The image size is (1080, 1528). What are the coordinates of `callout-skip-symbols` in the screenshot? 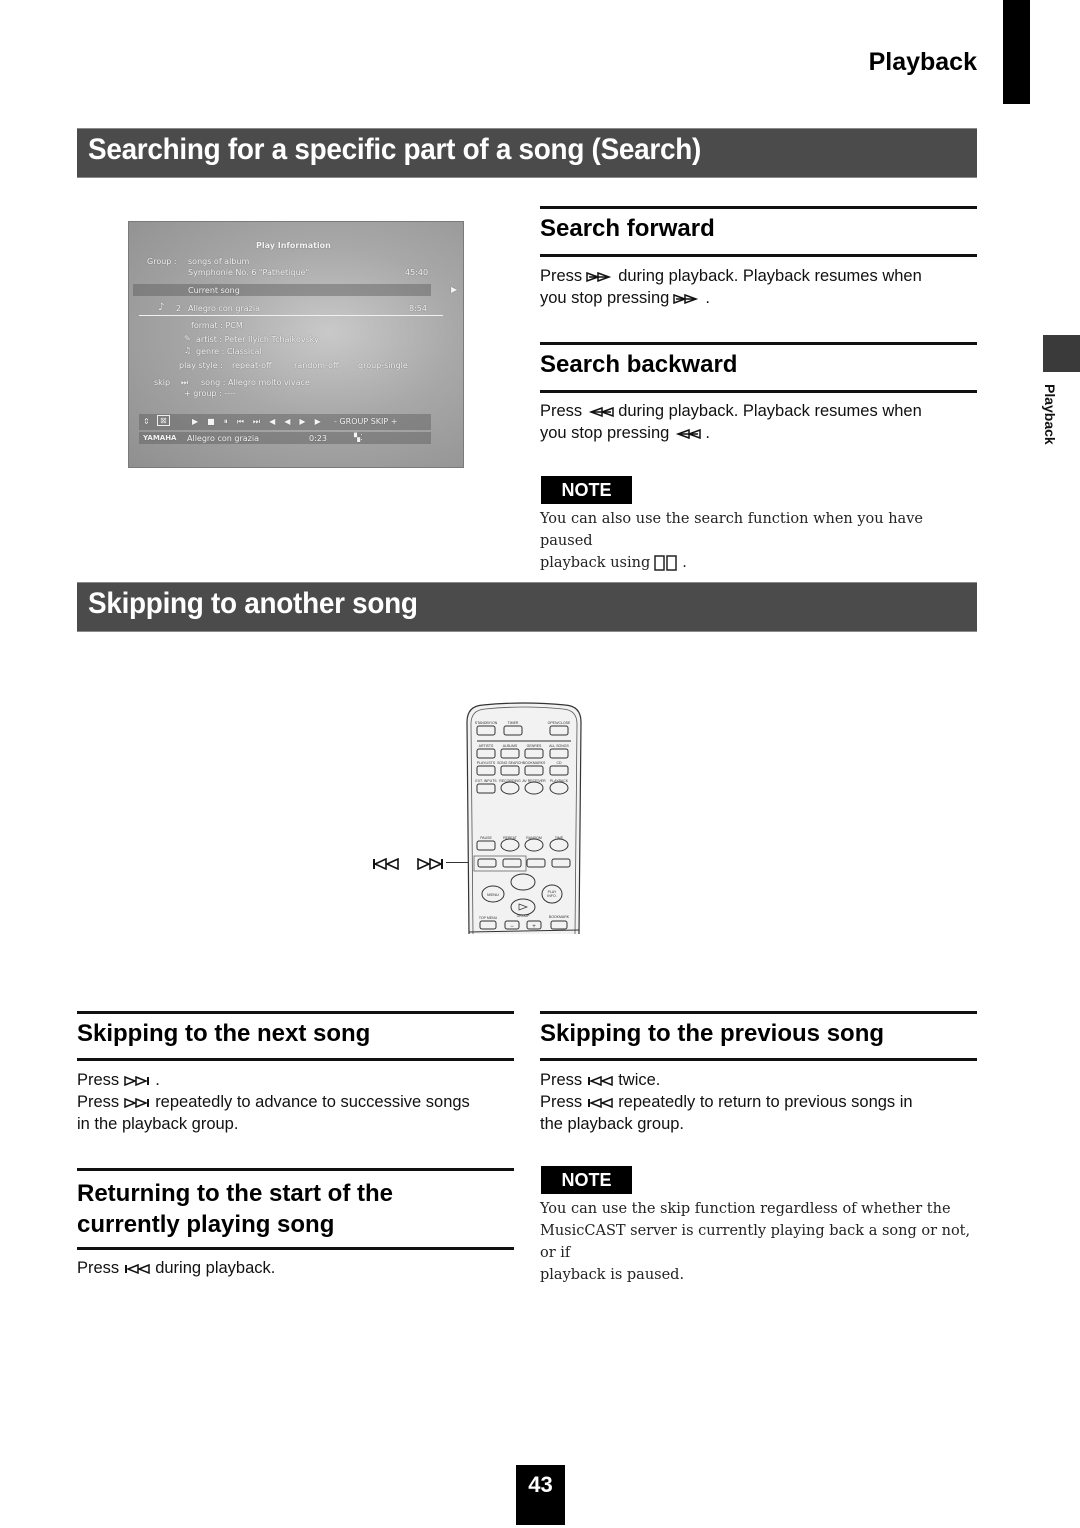 It's located at (408, 864).